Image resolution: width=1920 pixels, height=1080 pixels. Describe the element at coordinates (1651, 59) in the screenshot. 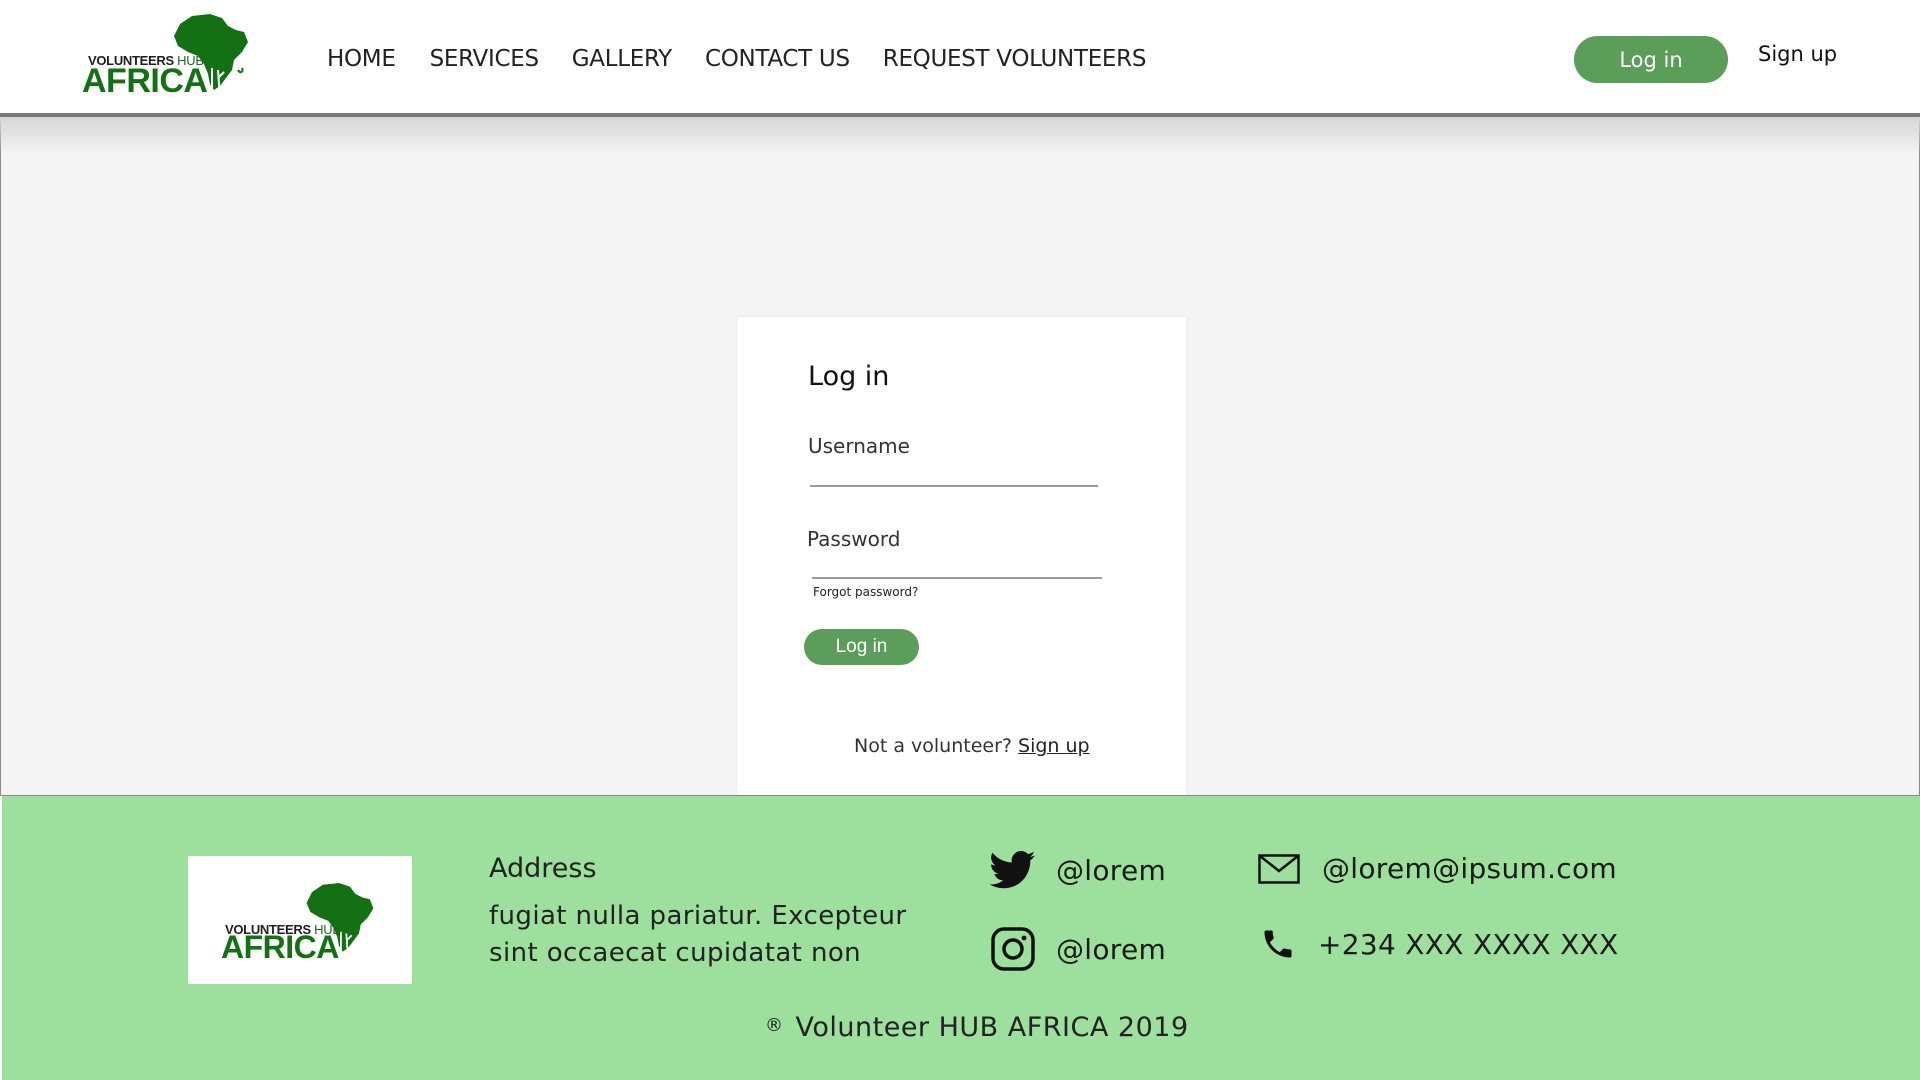

I see `header-login-button: Log in` at that location.